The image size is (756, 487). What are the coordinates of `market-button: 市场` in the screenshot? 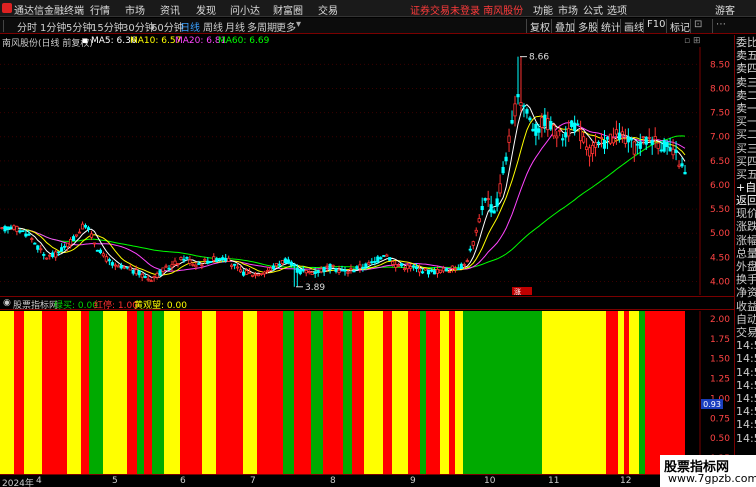 It's located at (568, 9).